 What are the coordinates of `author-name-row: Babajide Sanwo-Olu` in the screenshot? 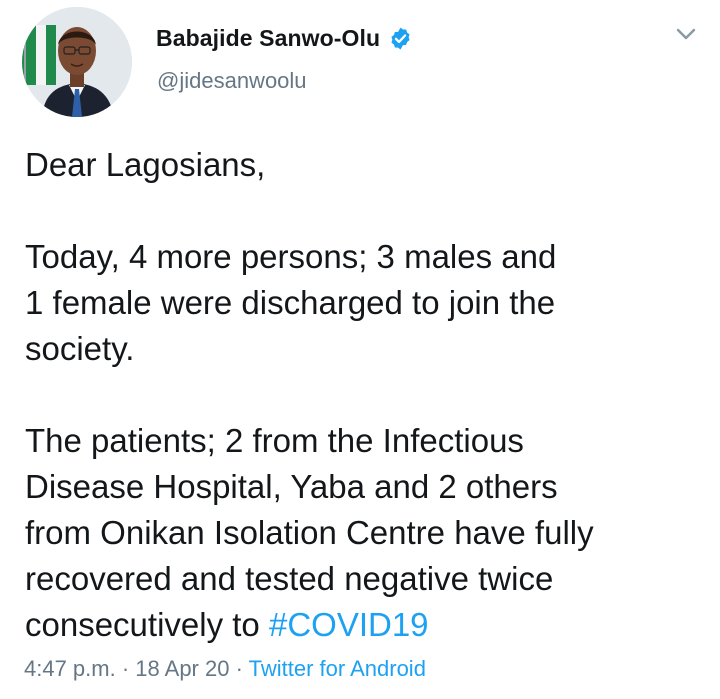 It's located at (284, 38).